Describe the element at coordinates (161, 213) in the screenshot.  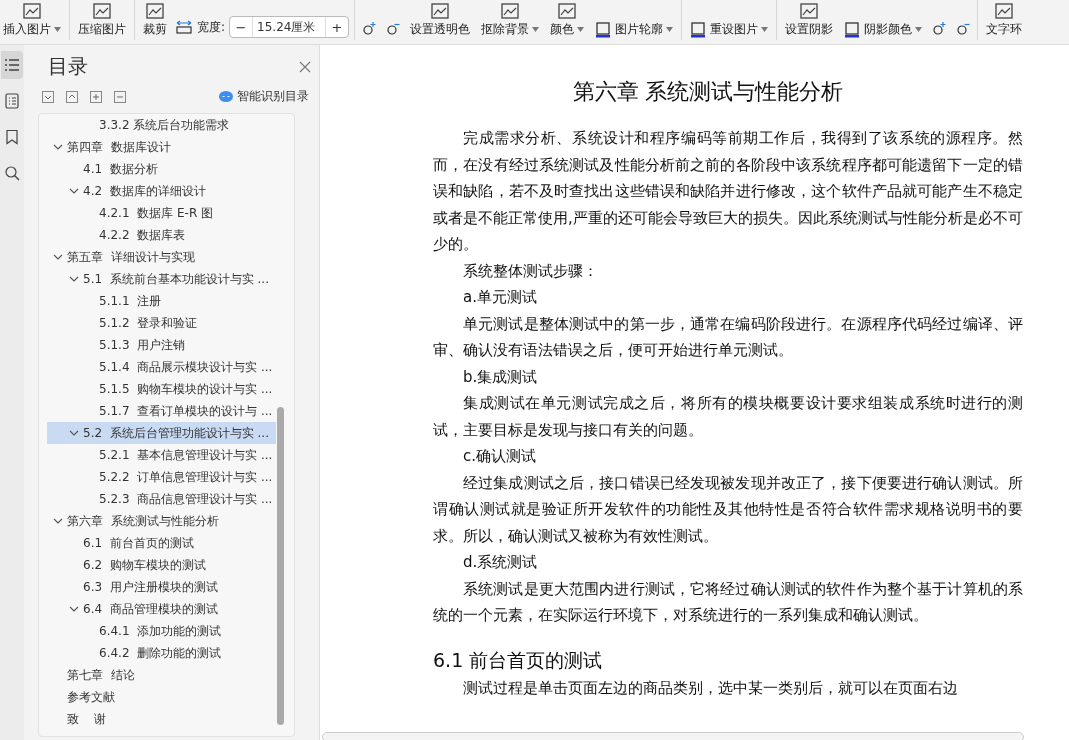
I see `toc-item: 4.2.1 数据库 E-R 图` at that location.